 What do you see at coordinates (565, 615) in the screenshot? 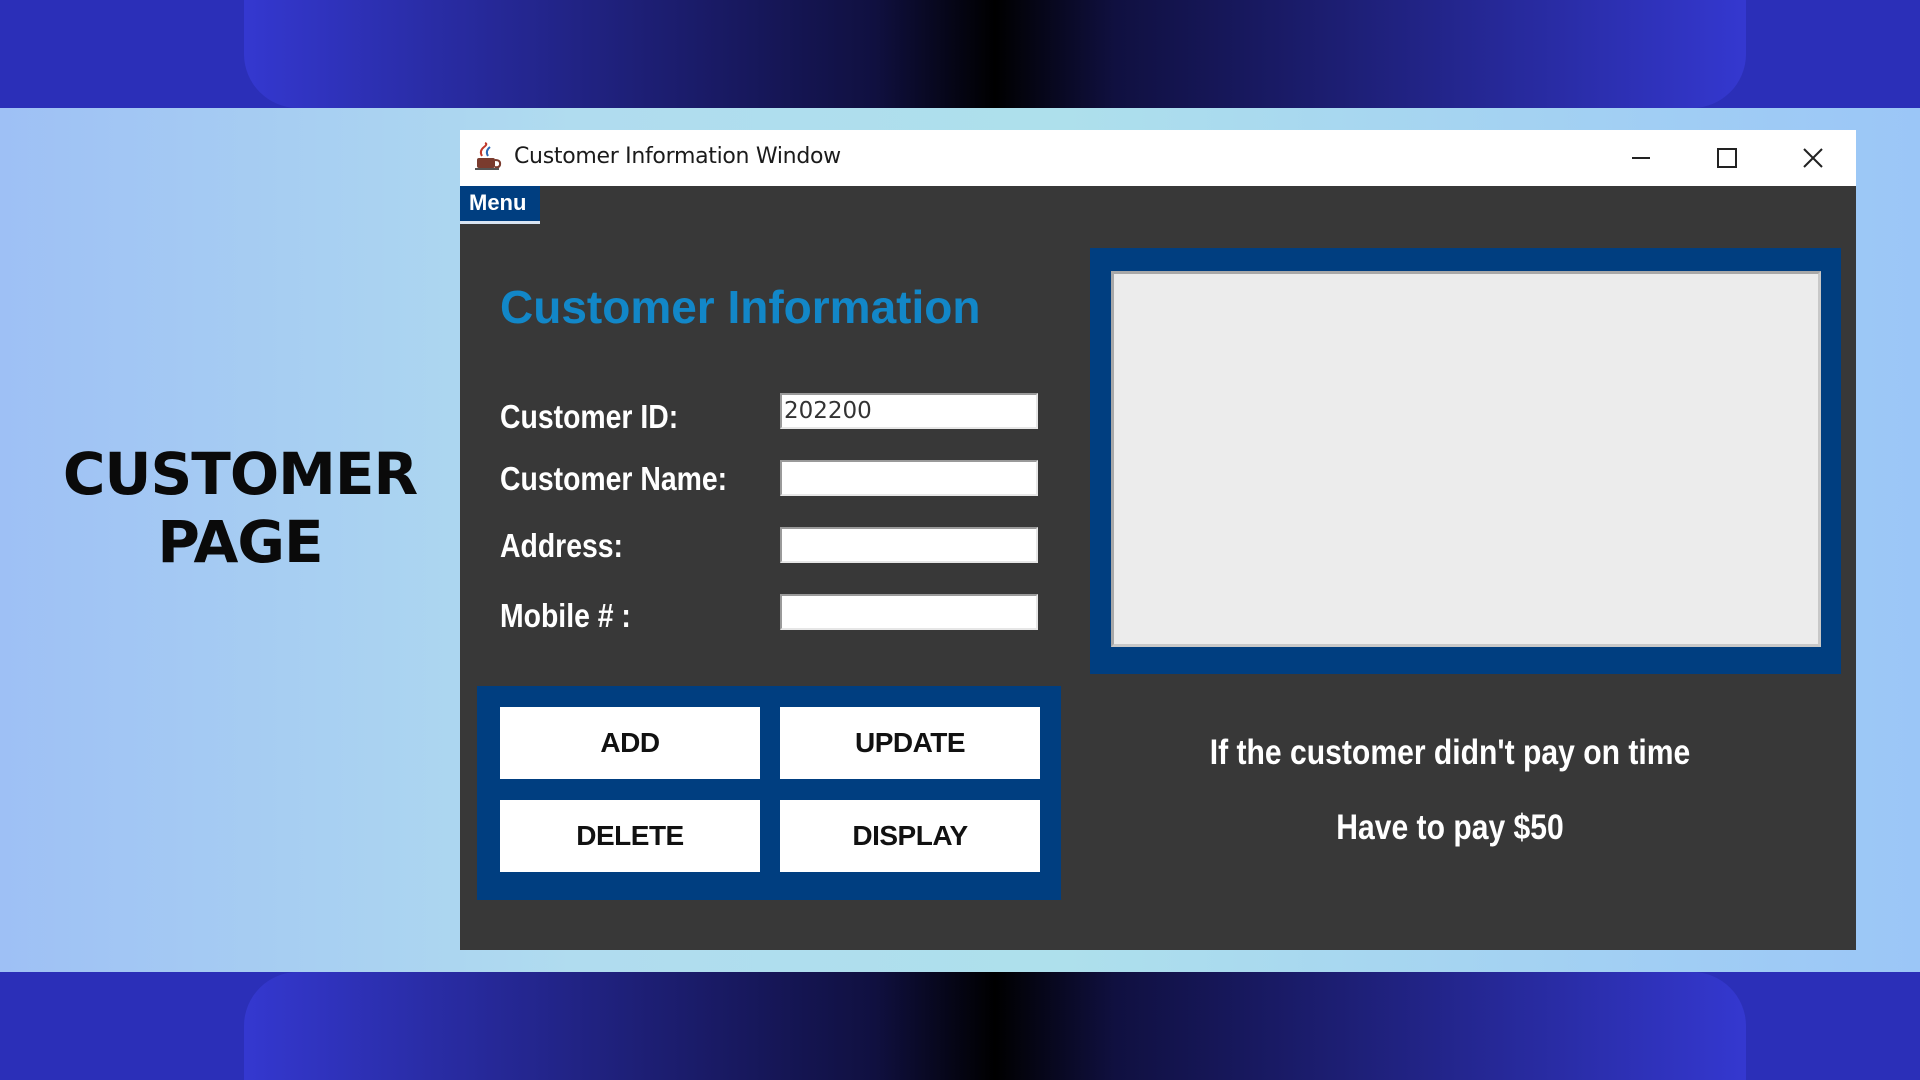
I see `mobile-label: Mobile # :` at bounding box center [565, 615].